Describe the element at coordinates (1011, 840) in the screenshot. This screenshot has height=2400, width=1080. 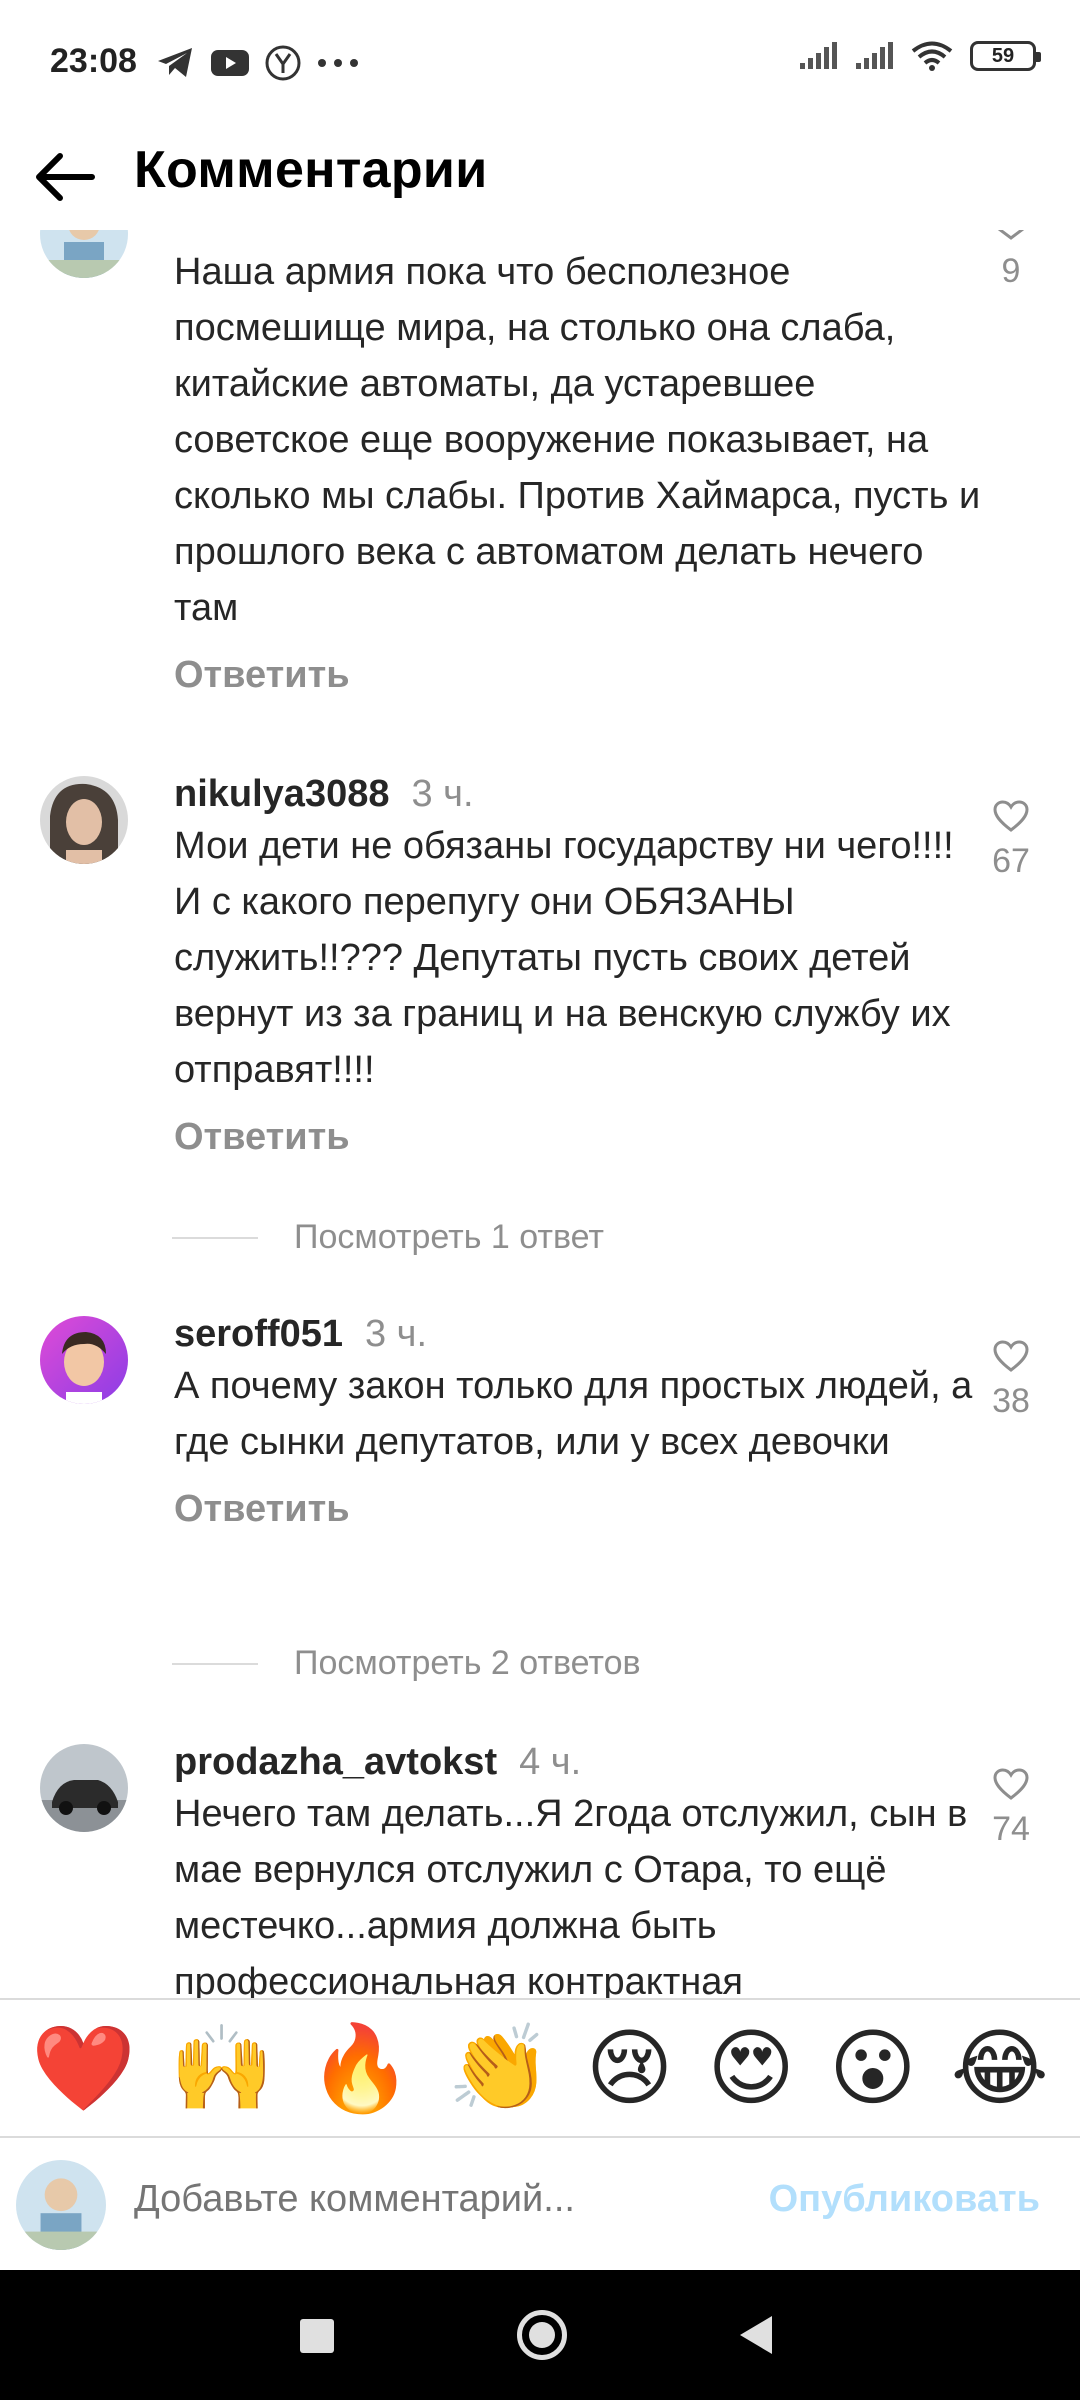
I see `like-button: 67` at that location.